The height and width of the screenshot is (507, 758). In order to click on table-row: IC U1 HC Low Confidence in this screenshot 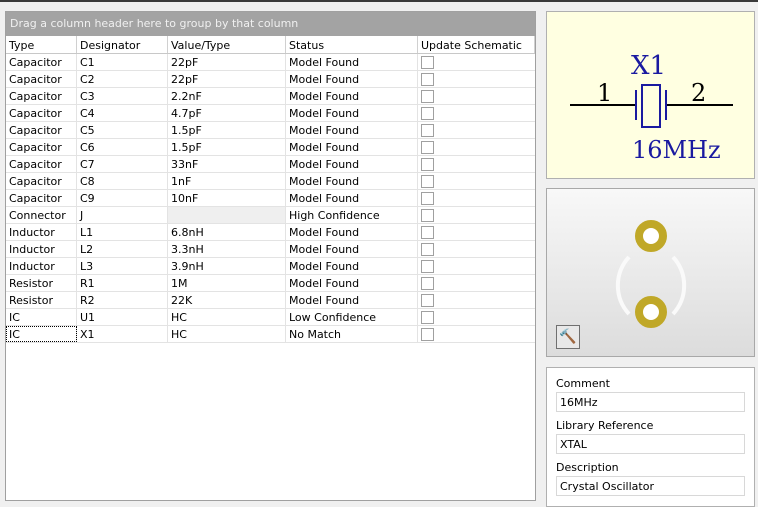, I will do `click(270, 317)`.